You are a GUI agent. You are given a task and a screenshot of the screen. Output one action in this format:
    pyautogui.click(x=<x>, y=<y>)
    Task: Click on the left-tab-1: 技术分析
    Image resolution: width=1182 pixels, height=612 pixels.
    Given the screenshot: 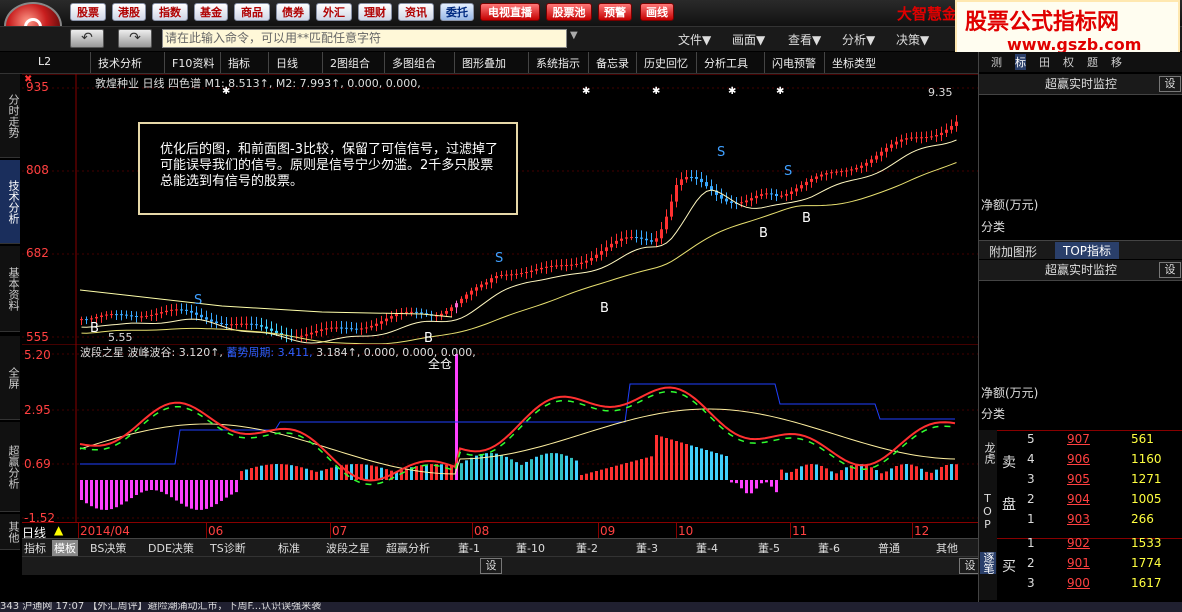 What is the action you would take?
    pyautogui.click(x=10, y=202)
    